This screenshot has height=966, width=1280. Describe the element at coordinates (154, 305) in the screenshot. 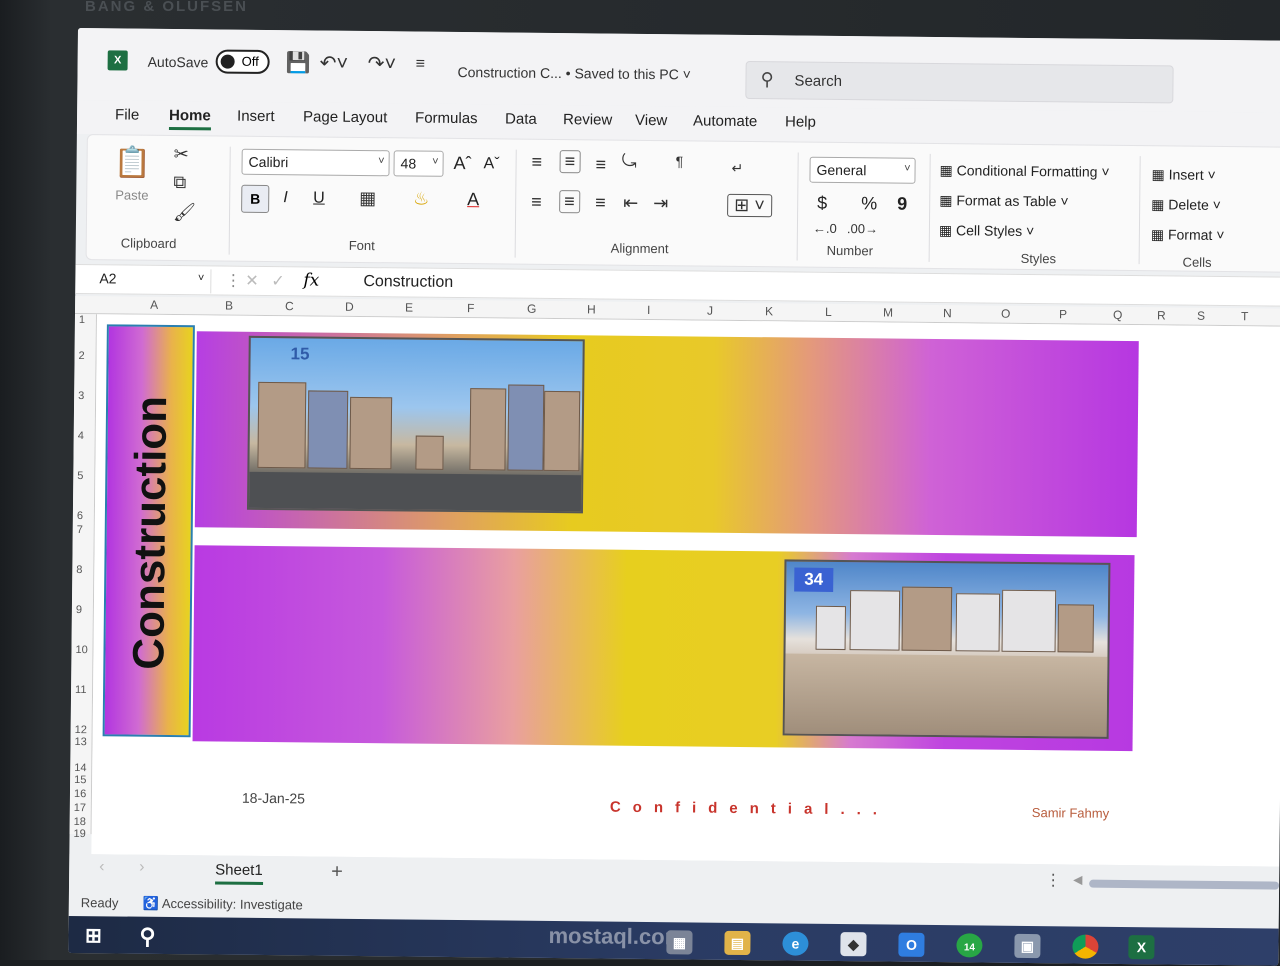

I see `column-header: A` at that location.